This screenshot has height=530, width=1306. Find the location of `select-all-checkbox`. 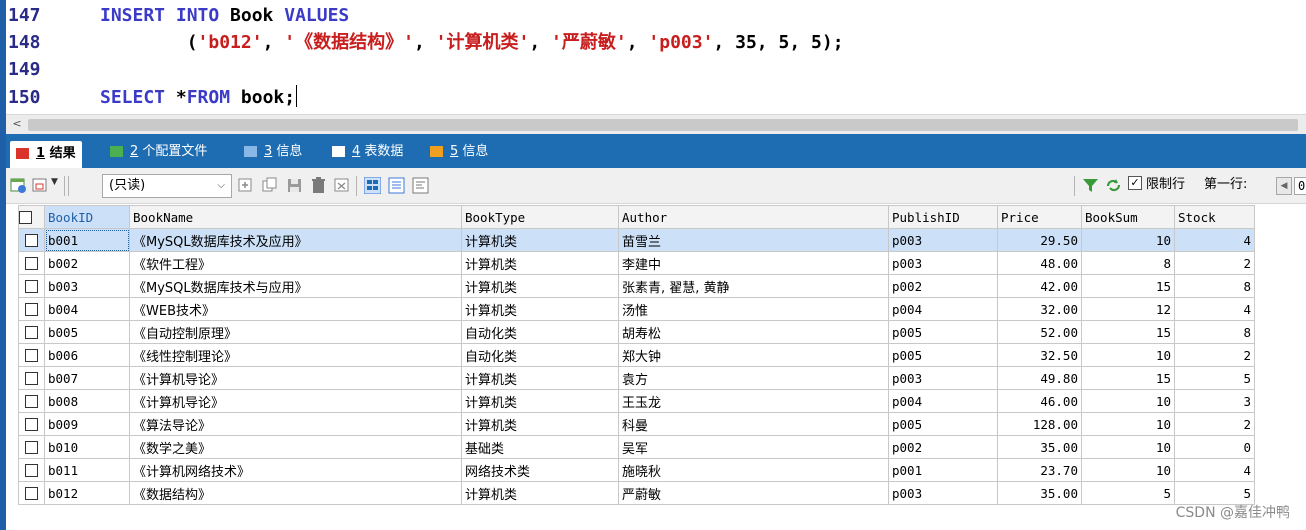

select-all-checkbox is located at coordinates (25, 217).